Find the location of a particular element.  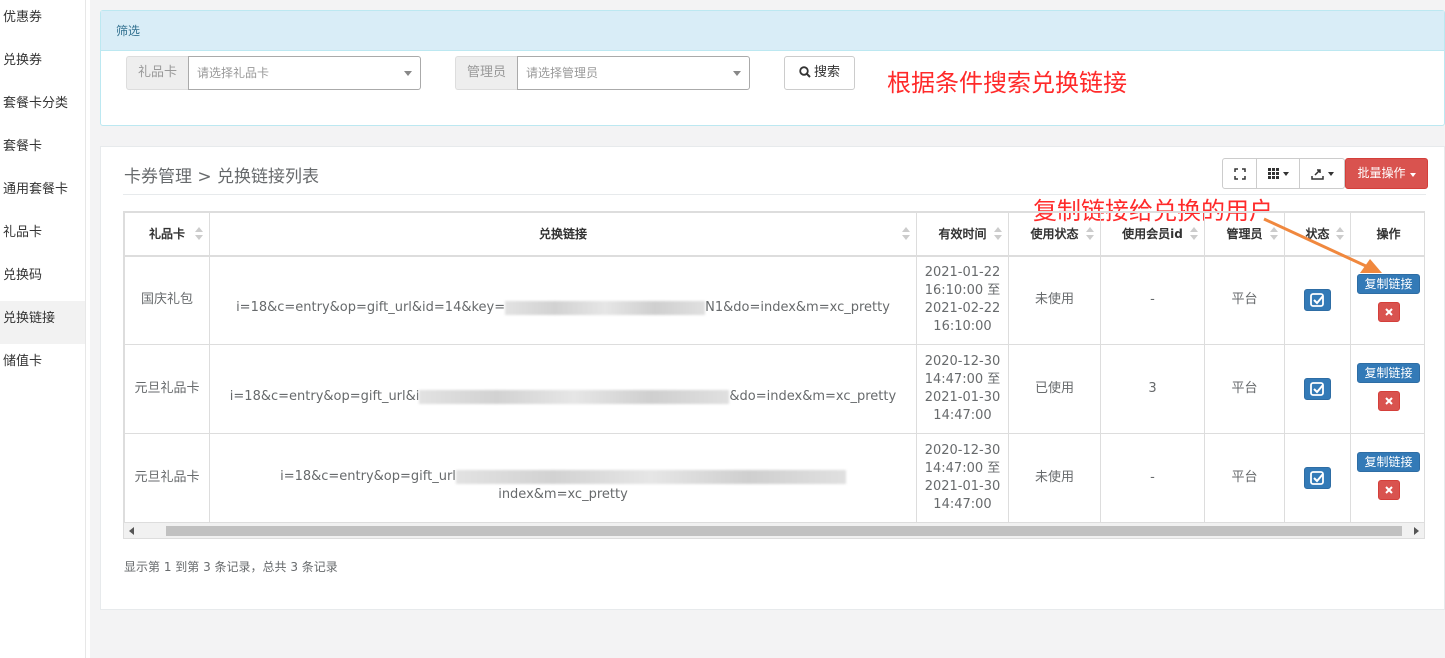

batch-operations-button: 批量操作 is located at coordinates (1386, 173).